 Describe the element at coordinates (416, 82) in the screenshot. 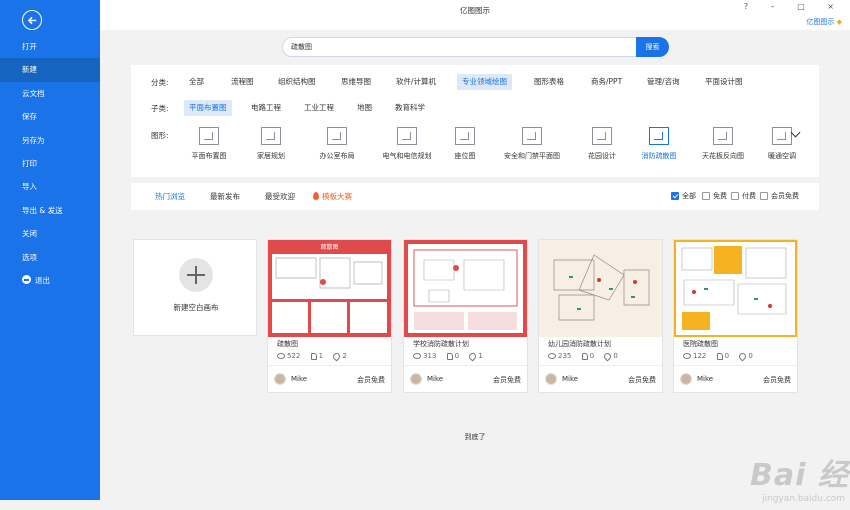

I see `category-software: 软件/计算机` at that location.